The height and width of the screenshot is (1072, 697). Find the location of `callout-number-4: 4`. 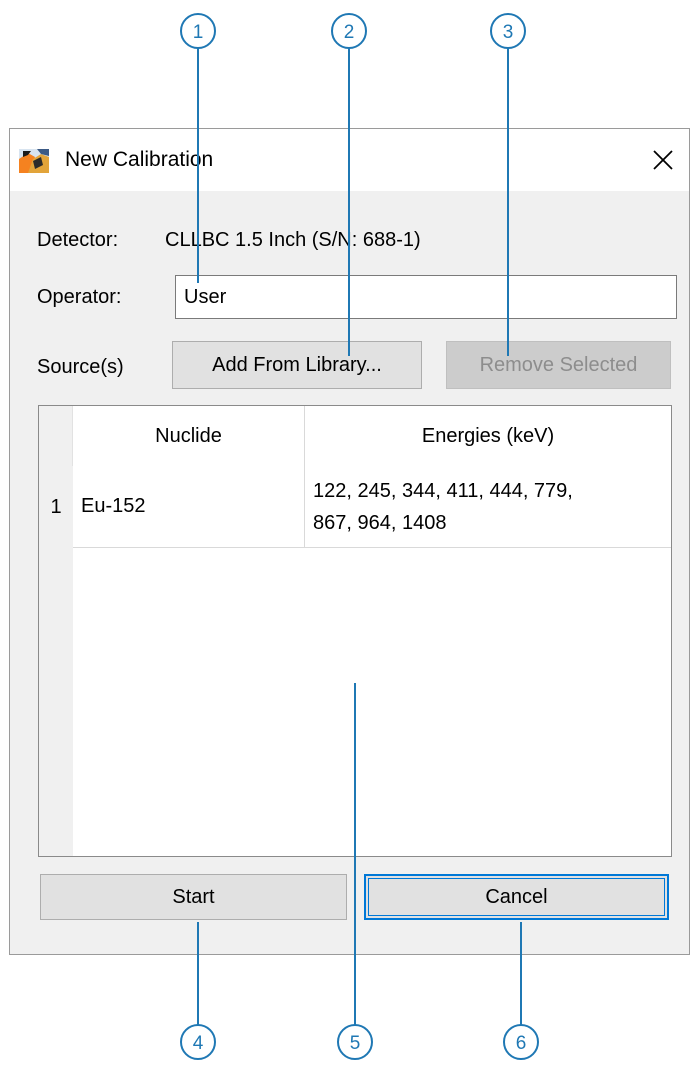

callout-number-4: 4 is located at coordinates (198, 1043).